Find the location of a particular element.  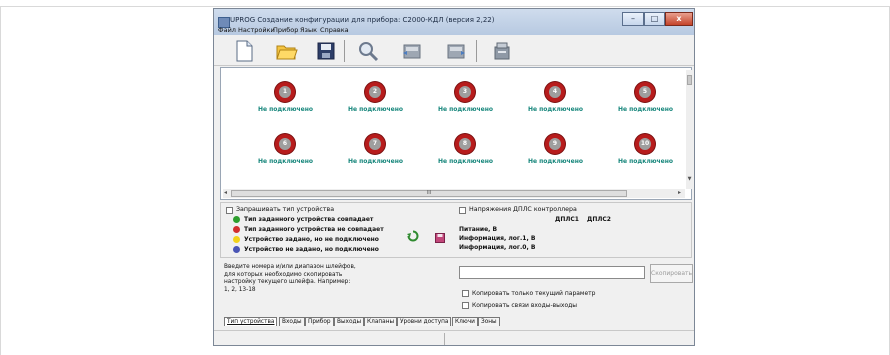

loop-number: 10 is located at coordinates (645, 144).